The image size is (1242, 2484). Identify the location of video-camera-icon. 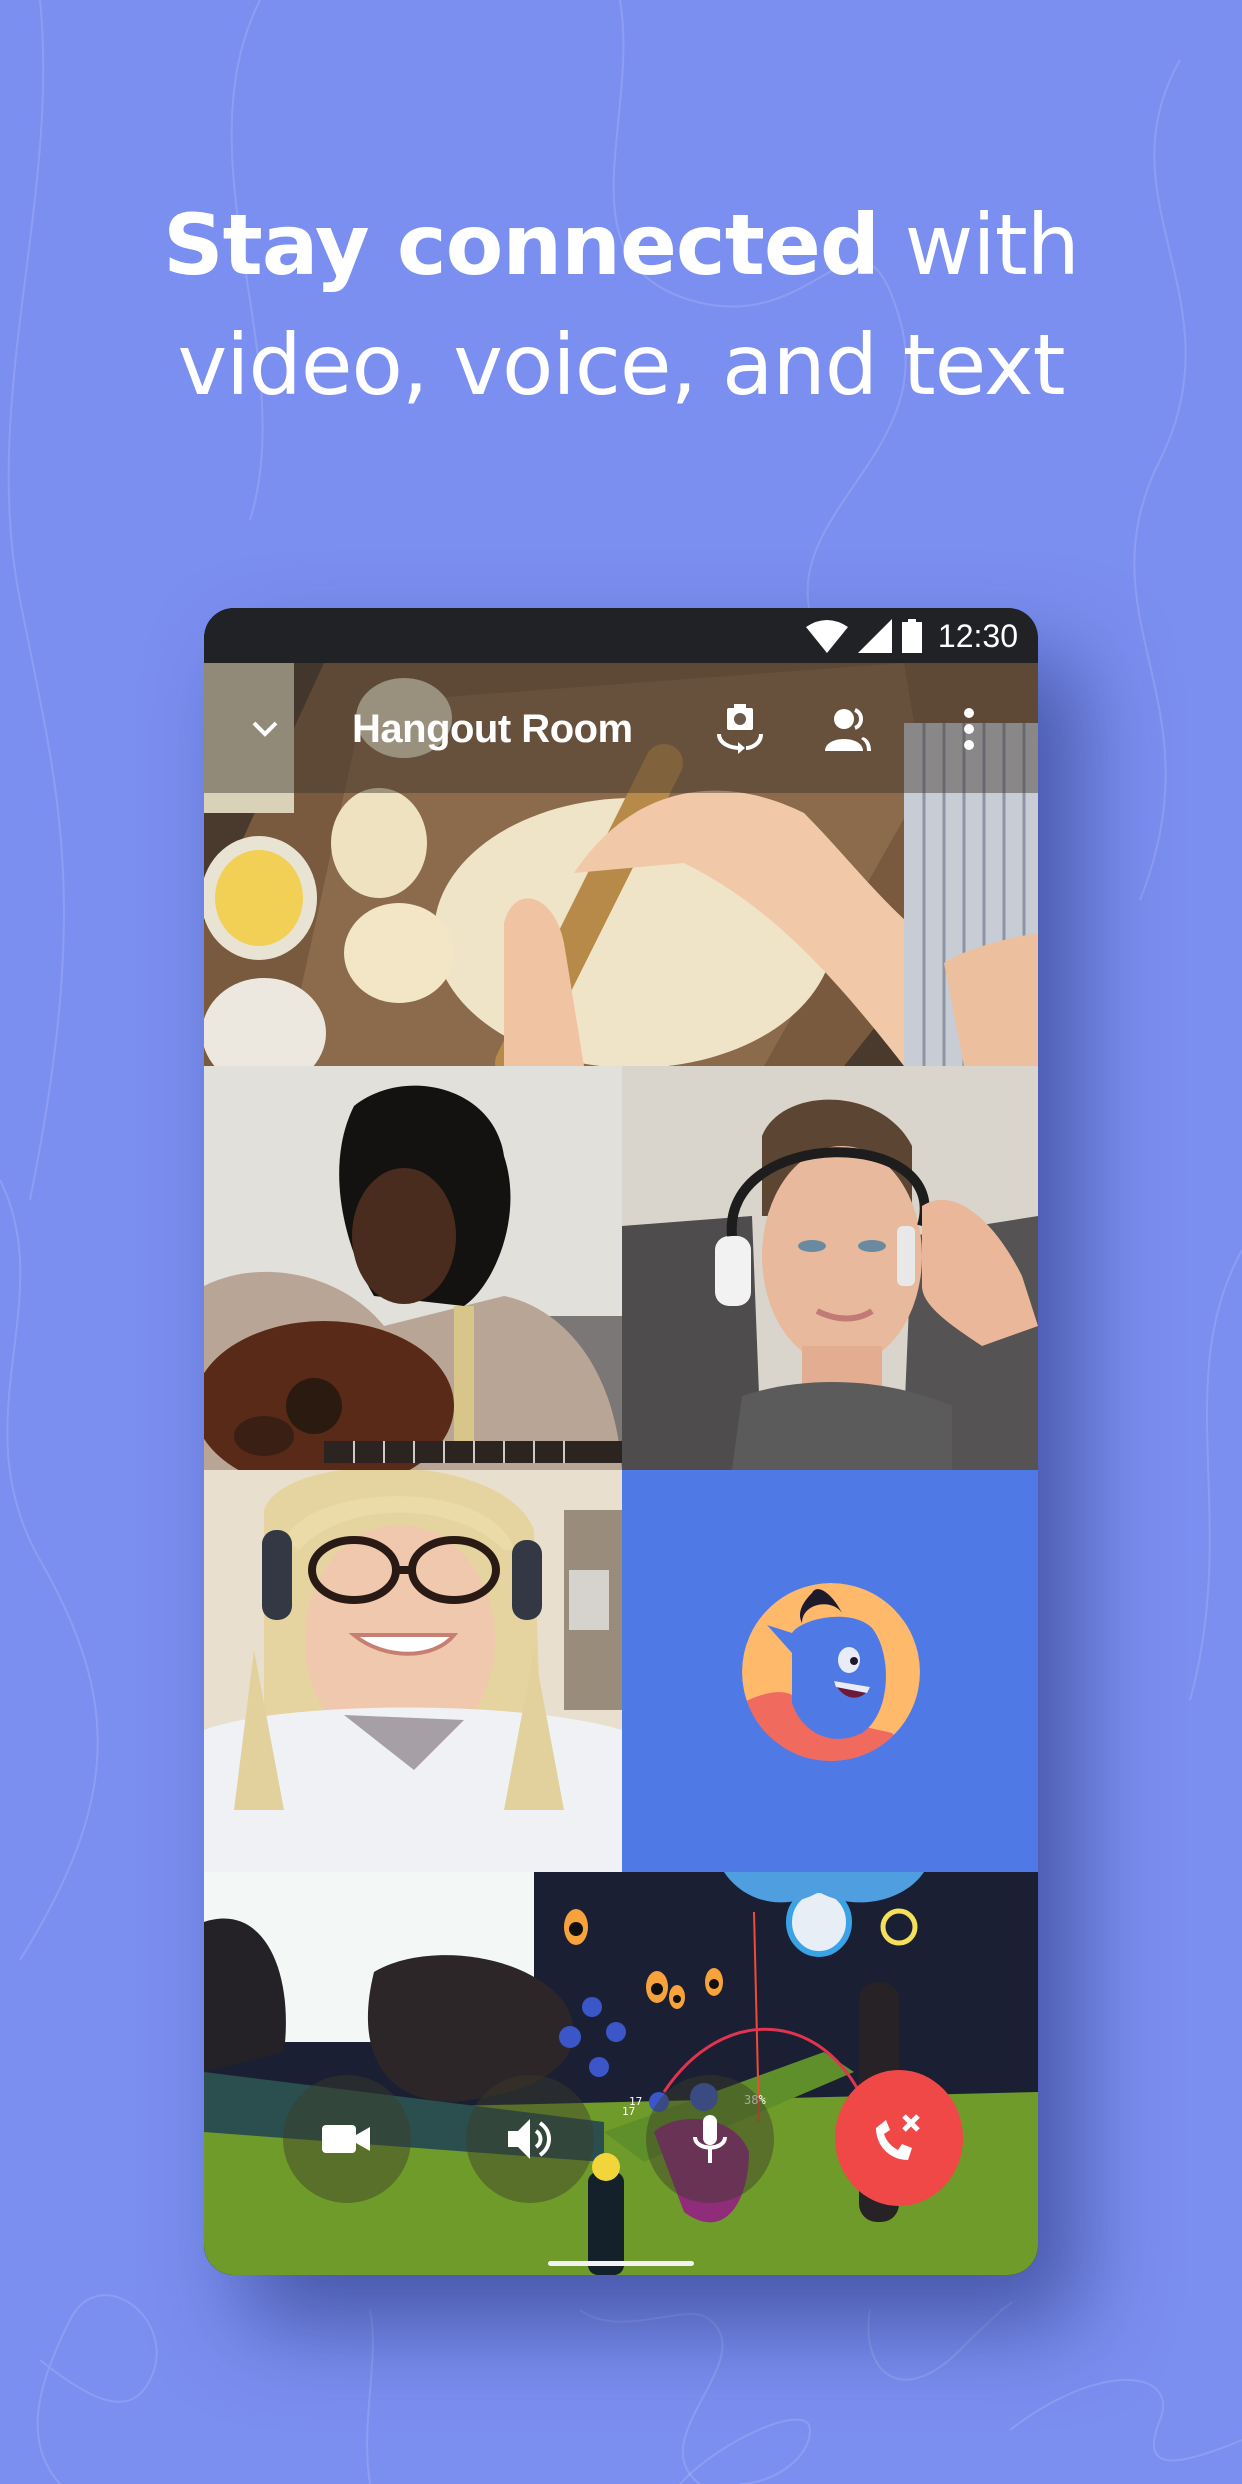
(346, 2139).